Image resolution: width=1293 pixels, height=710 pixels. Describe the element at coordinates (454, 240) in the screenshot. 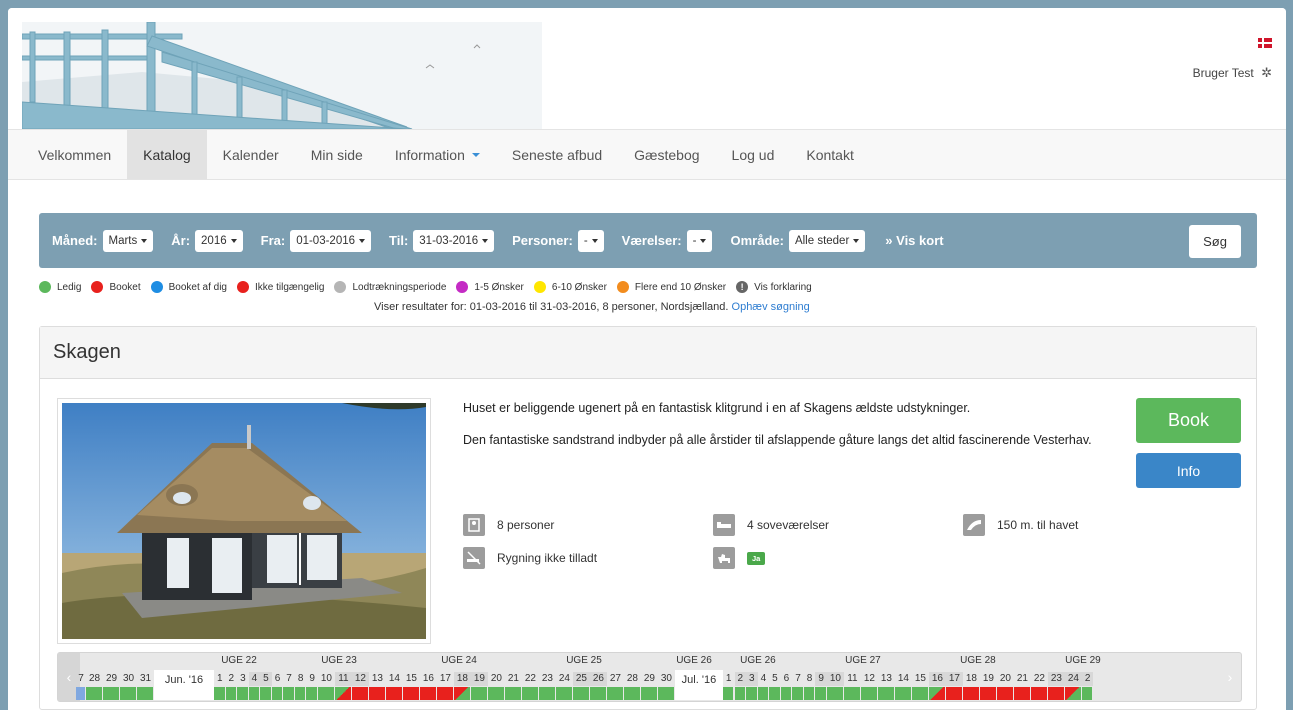

I see `to-date-select: 31-03-2016` at that location.